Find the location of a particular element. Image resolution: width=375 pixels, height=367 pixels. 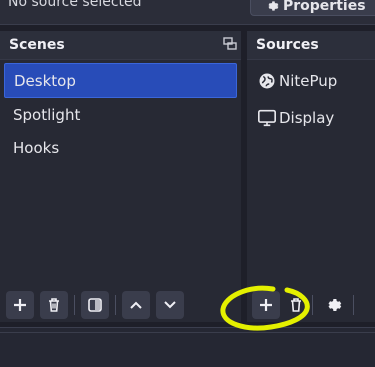

sources-toolbar is located at coordinates (306, 305).